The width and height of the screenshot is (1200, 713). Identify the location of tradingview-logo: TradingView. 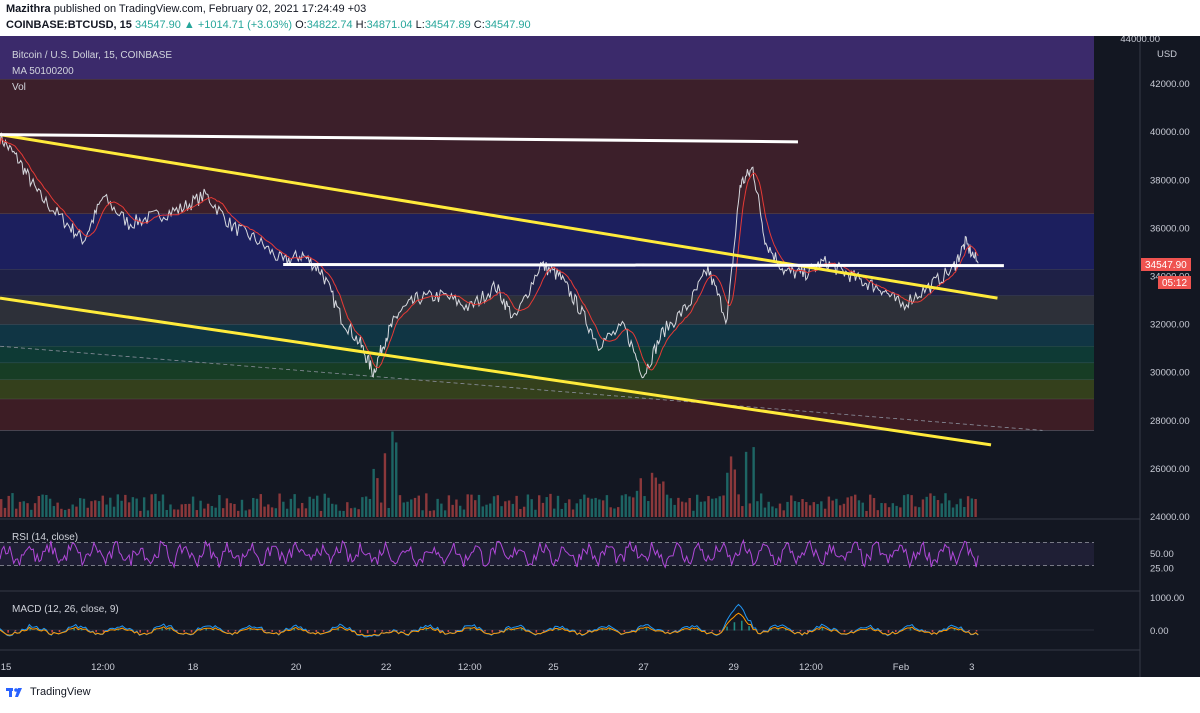
(48, 692).